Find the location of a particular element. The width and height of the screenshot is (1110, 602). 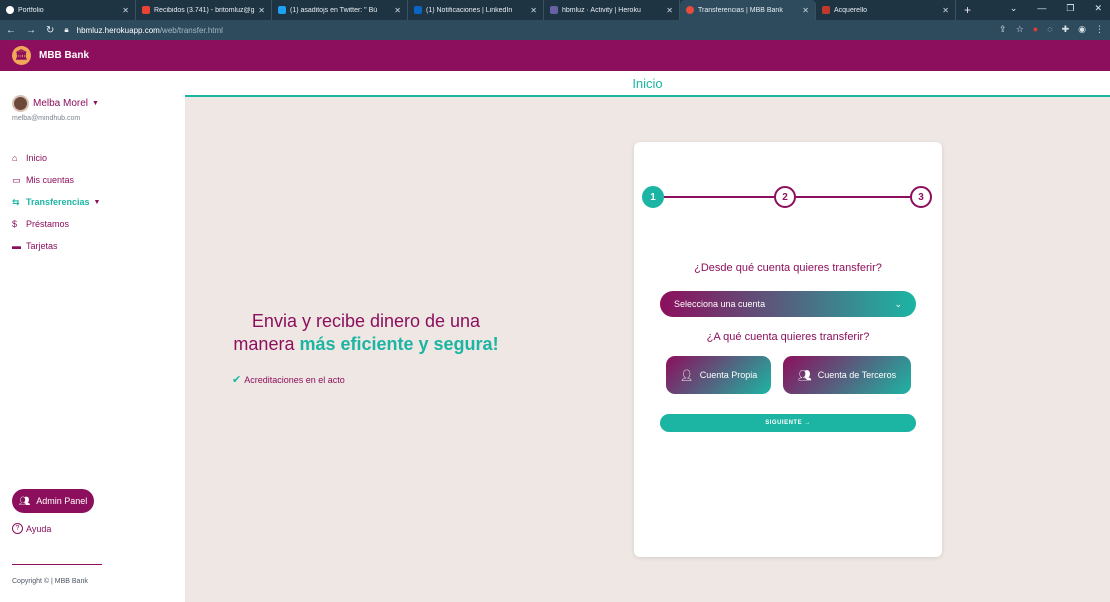

sidebar-item-transferencias: ⇆ Transferencias ▼ is located at coordinates (56, 202).